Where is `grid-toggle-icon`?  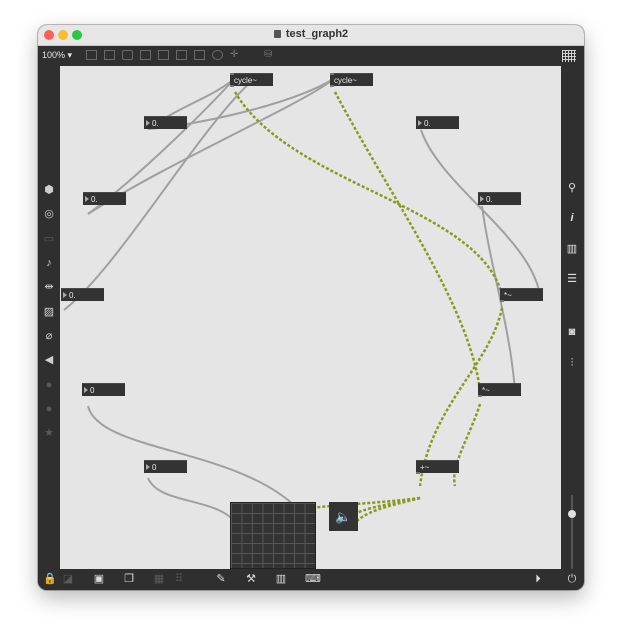
grid-toggle-icon is located at coordinates (569, 56).